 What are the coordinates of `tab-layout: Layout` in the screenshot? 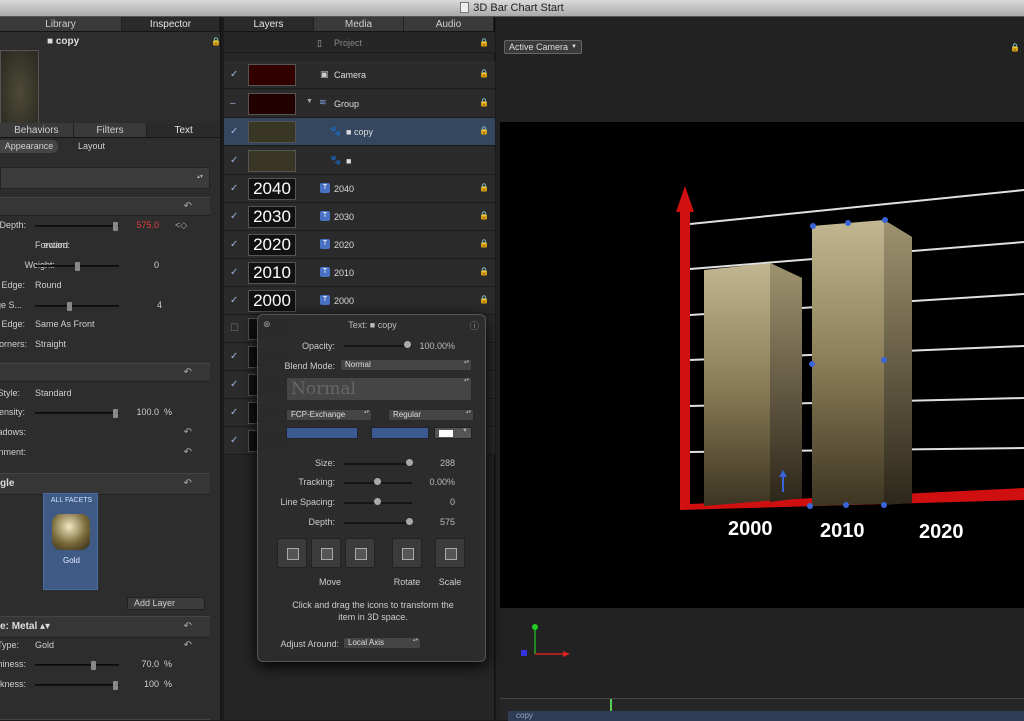 It's located at (91, 146).